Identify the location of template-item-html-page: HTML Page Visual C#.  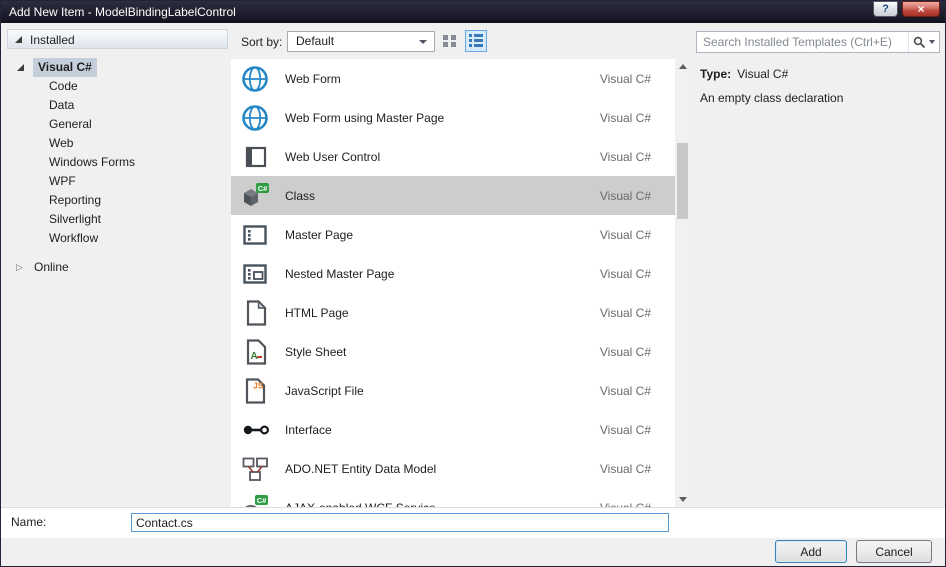
(453, 312).